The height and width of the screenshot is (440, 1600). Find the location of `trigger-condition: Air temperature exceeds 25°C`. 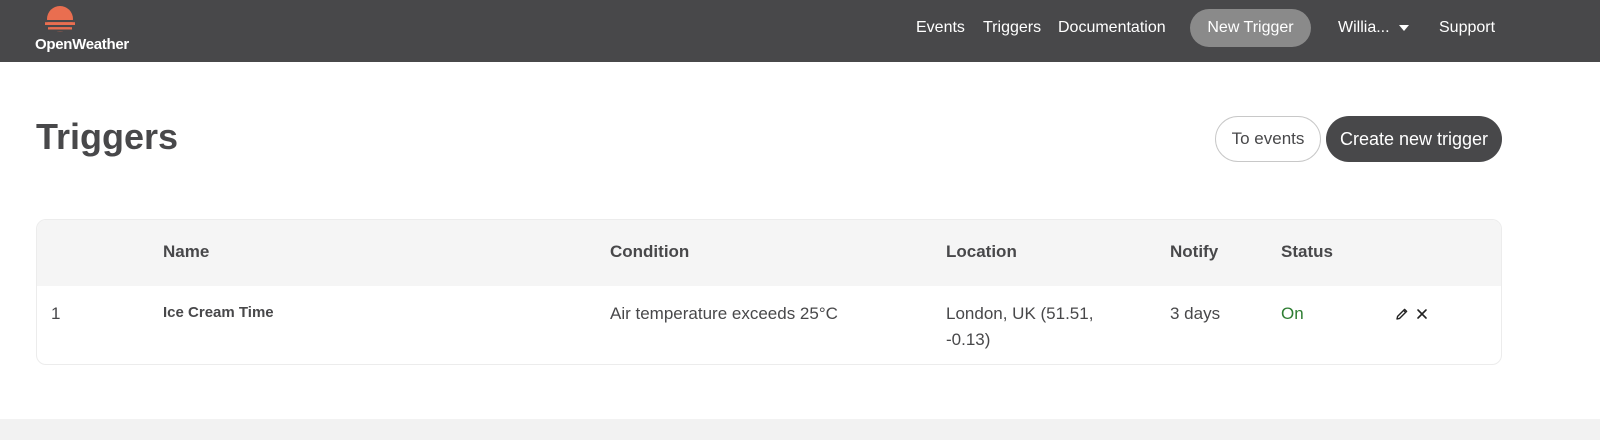

trigger-condition: Air temperature exceeds 25°C is located at coordinates (724, 313).